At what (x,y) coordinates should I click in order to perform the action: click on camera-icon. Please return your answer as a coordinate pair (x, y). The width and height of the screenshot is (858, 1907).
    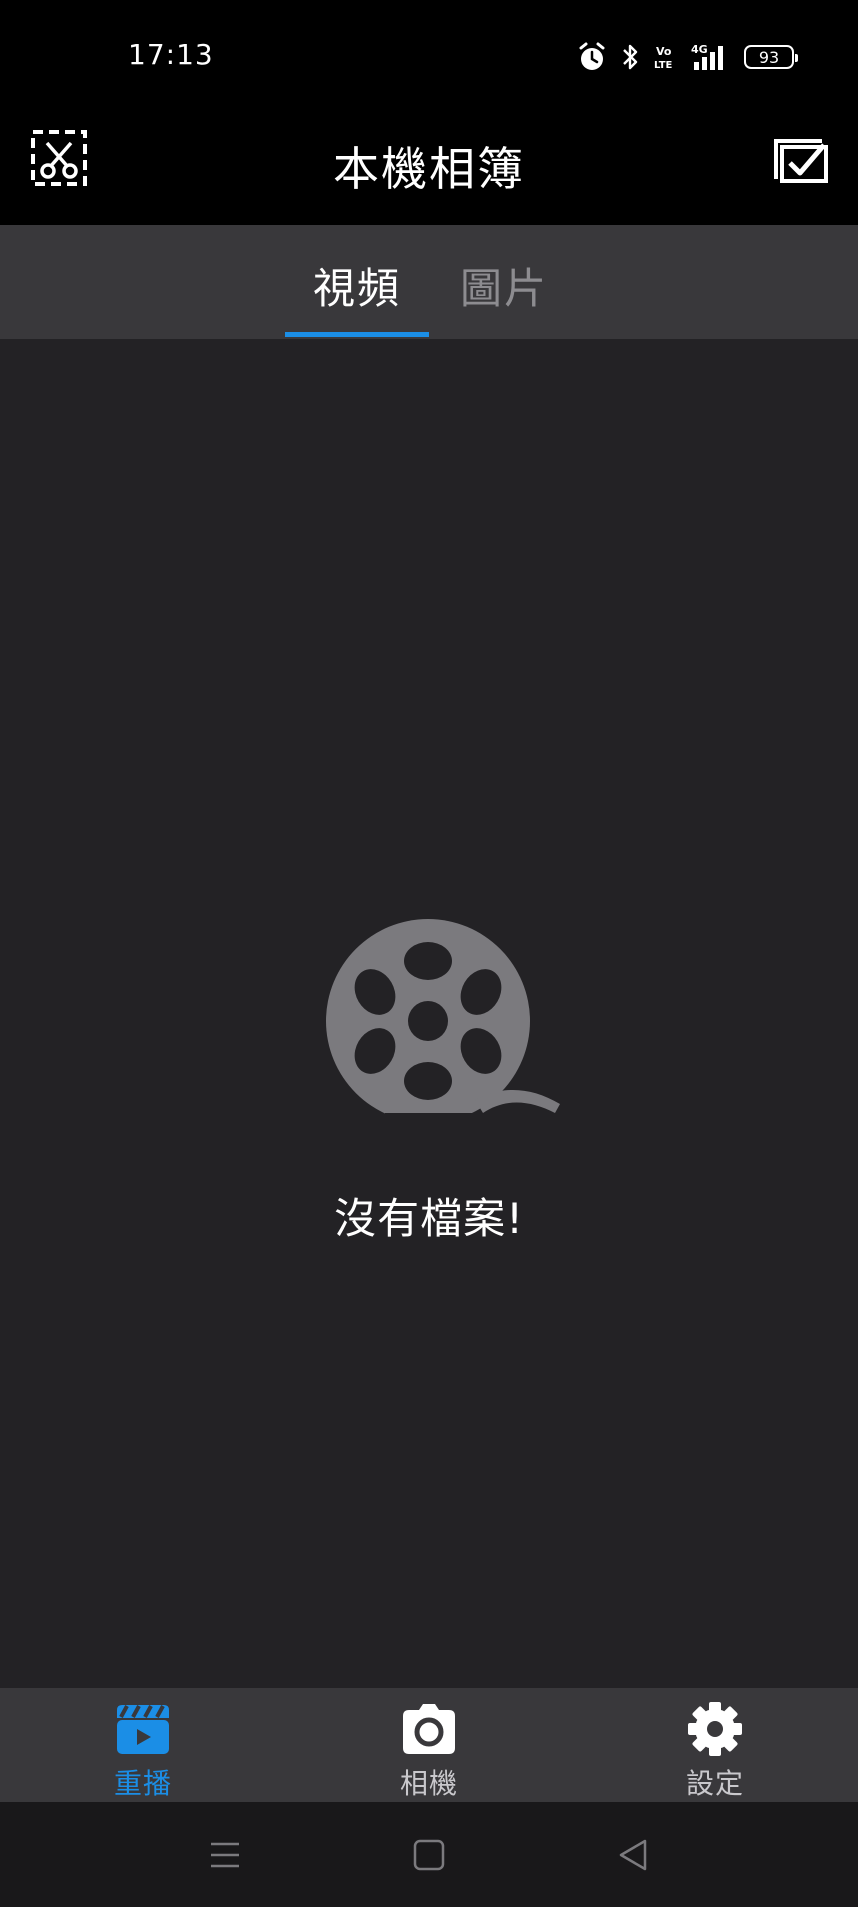
    Looking at the image, I should click on (429, 1729).